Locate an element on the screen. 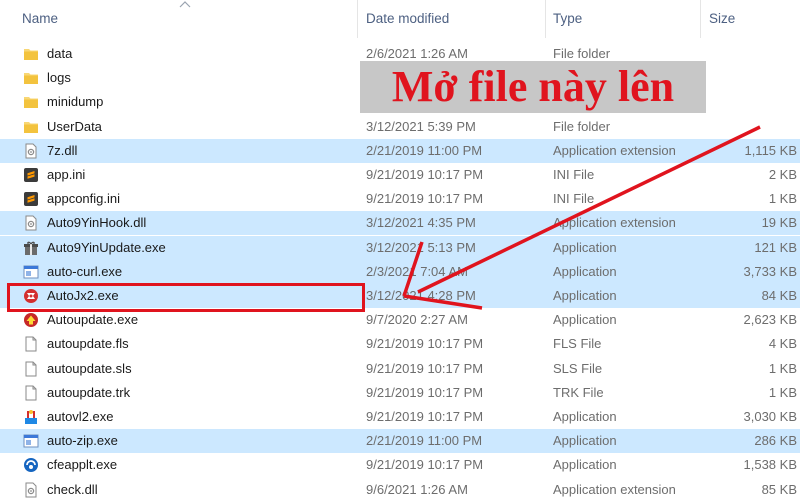  file-date-modified: 9/7/2020 2:27 AM is located at coordinates (417, 320).